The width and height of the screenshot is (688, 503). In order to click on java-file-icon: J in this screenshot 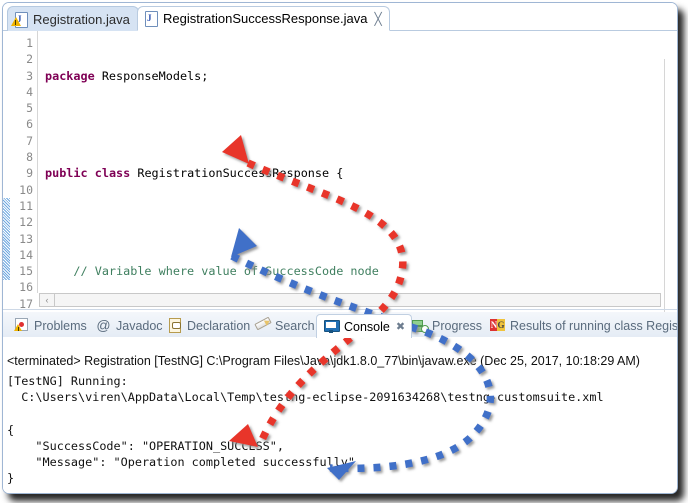, I will do `click(151, 19)`.